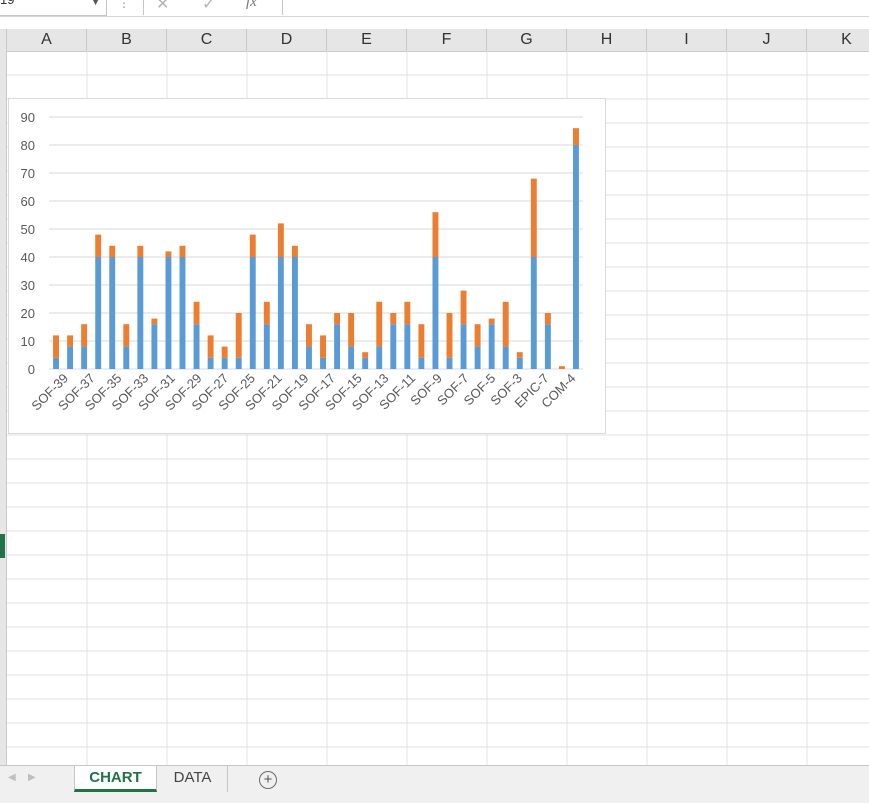  Describe the element at coordinates (47, 40) in the screenshot. I see `column-header-a: A` at that location.